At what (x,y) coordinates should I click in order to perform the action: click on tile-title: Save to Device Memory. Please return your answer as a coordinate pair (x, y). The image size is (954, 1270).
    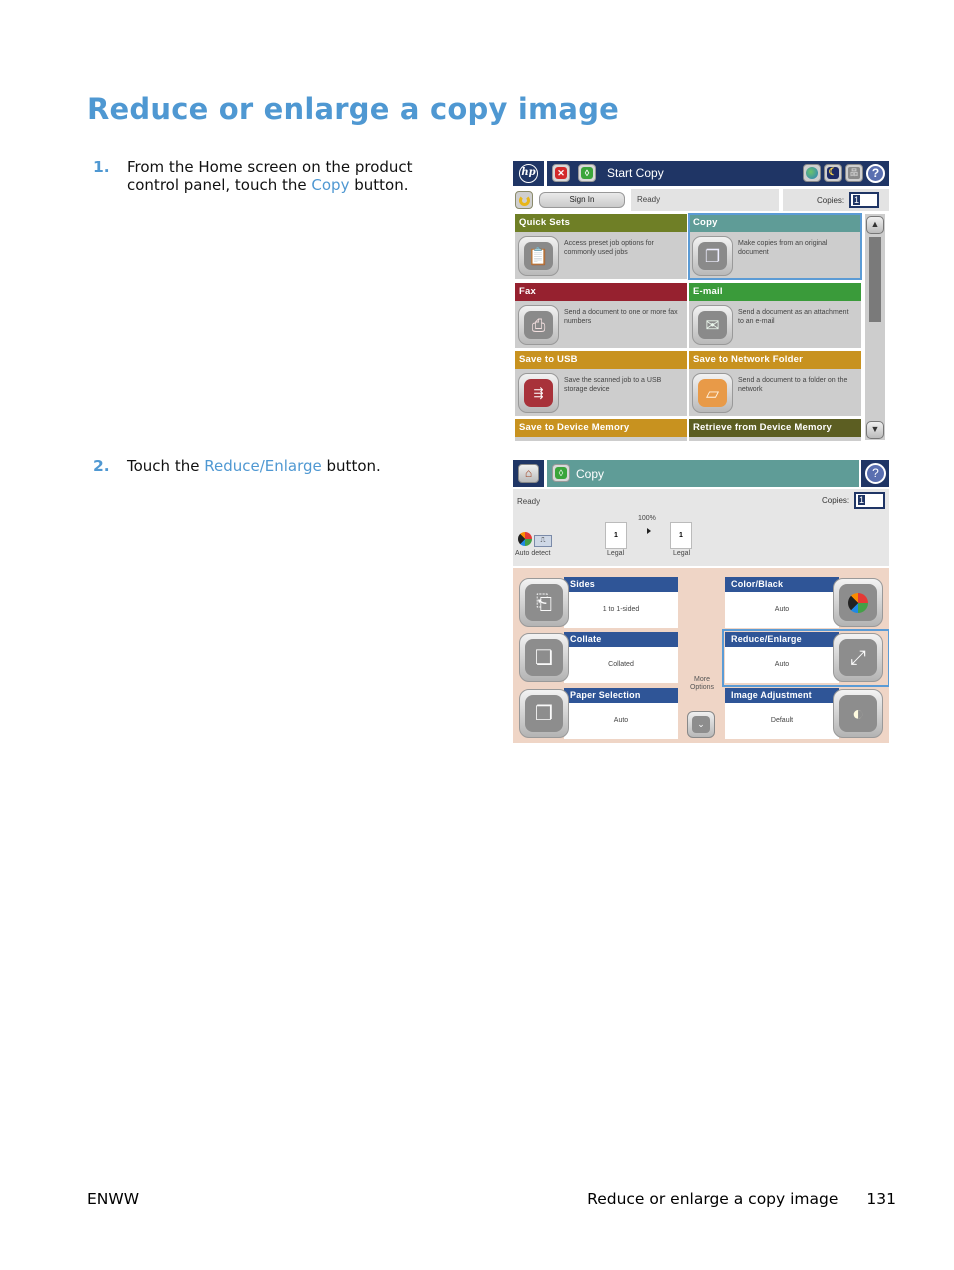
    Looking at the image, I should click on (601, 428).